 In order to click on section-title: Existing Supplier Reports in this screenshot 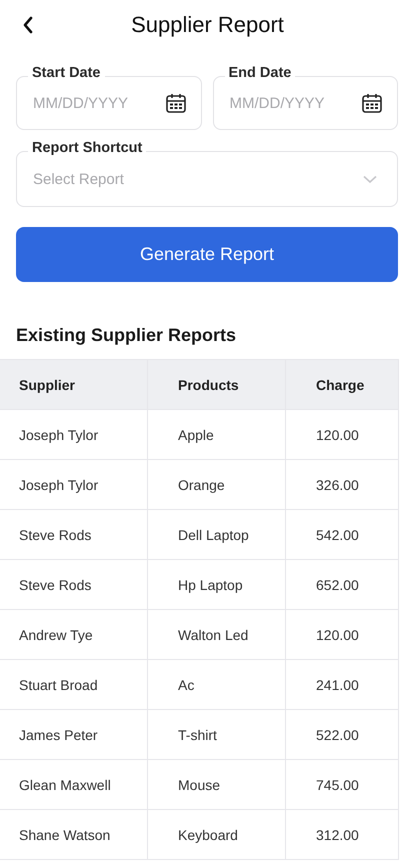, I will do `click(127, 335)`.